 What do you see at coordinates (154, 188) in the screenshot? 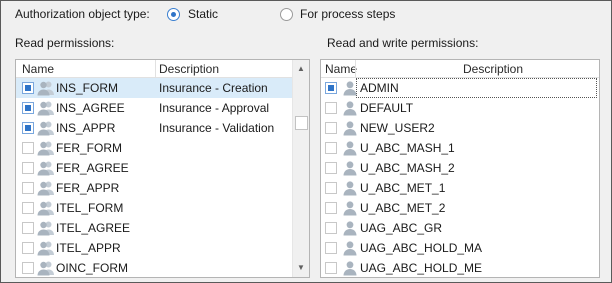
I see `table-row: FER_APPR` at bounding box center [154, 188].